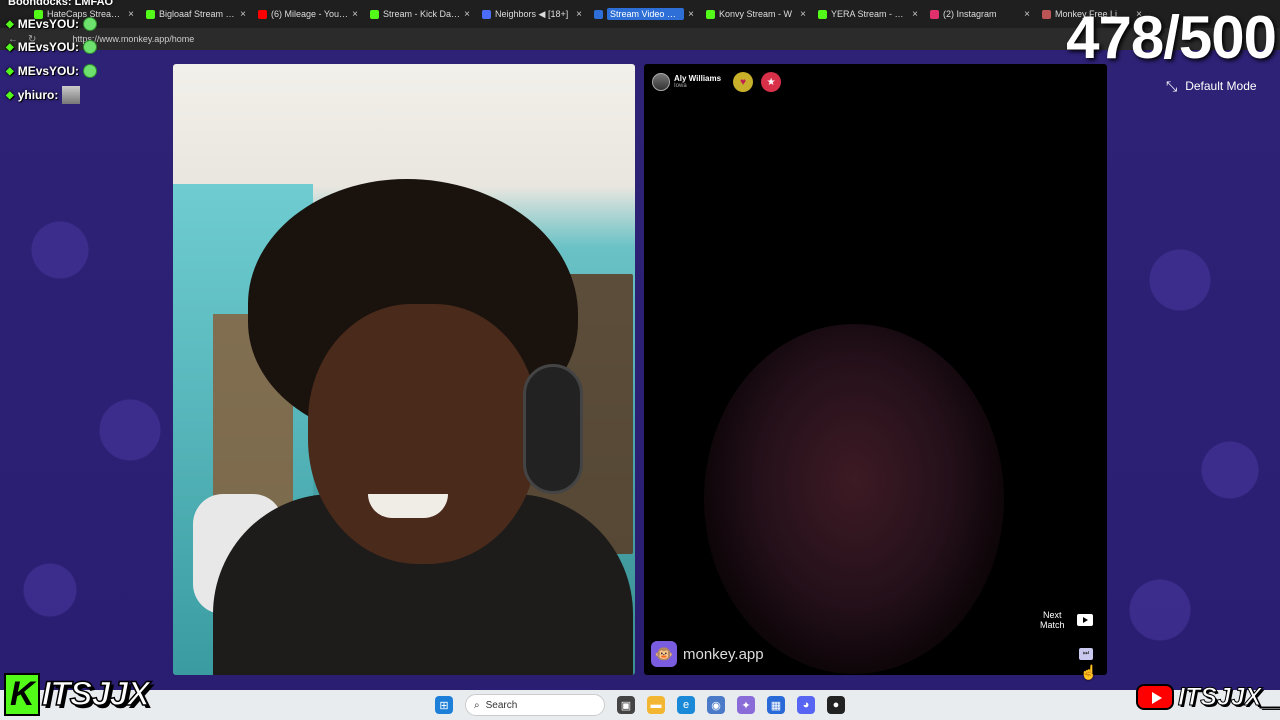  I want to click on file-explorer-icon: ▬, so click(656, 705).